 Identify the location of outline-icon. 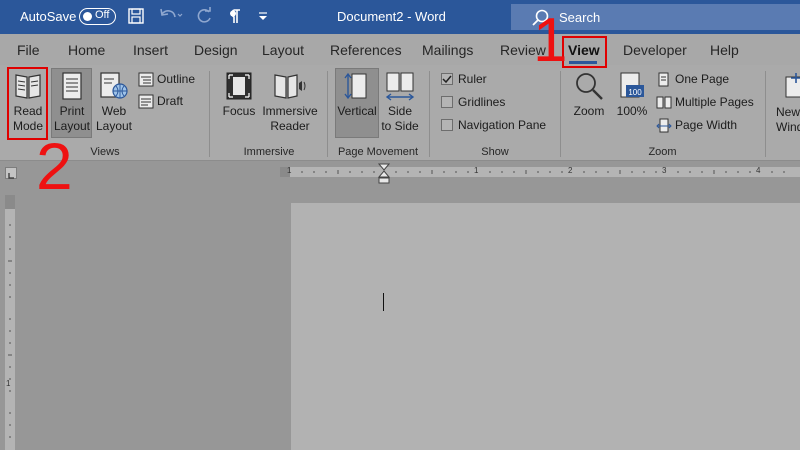
(146, 79).